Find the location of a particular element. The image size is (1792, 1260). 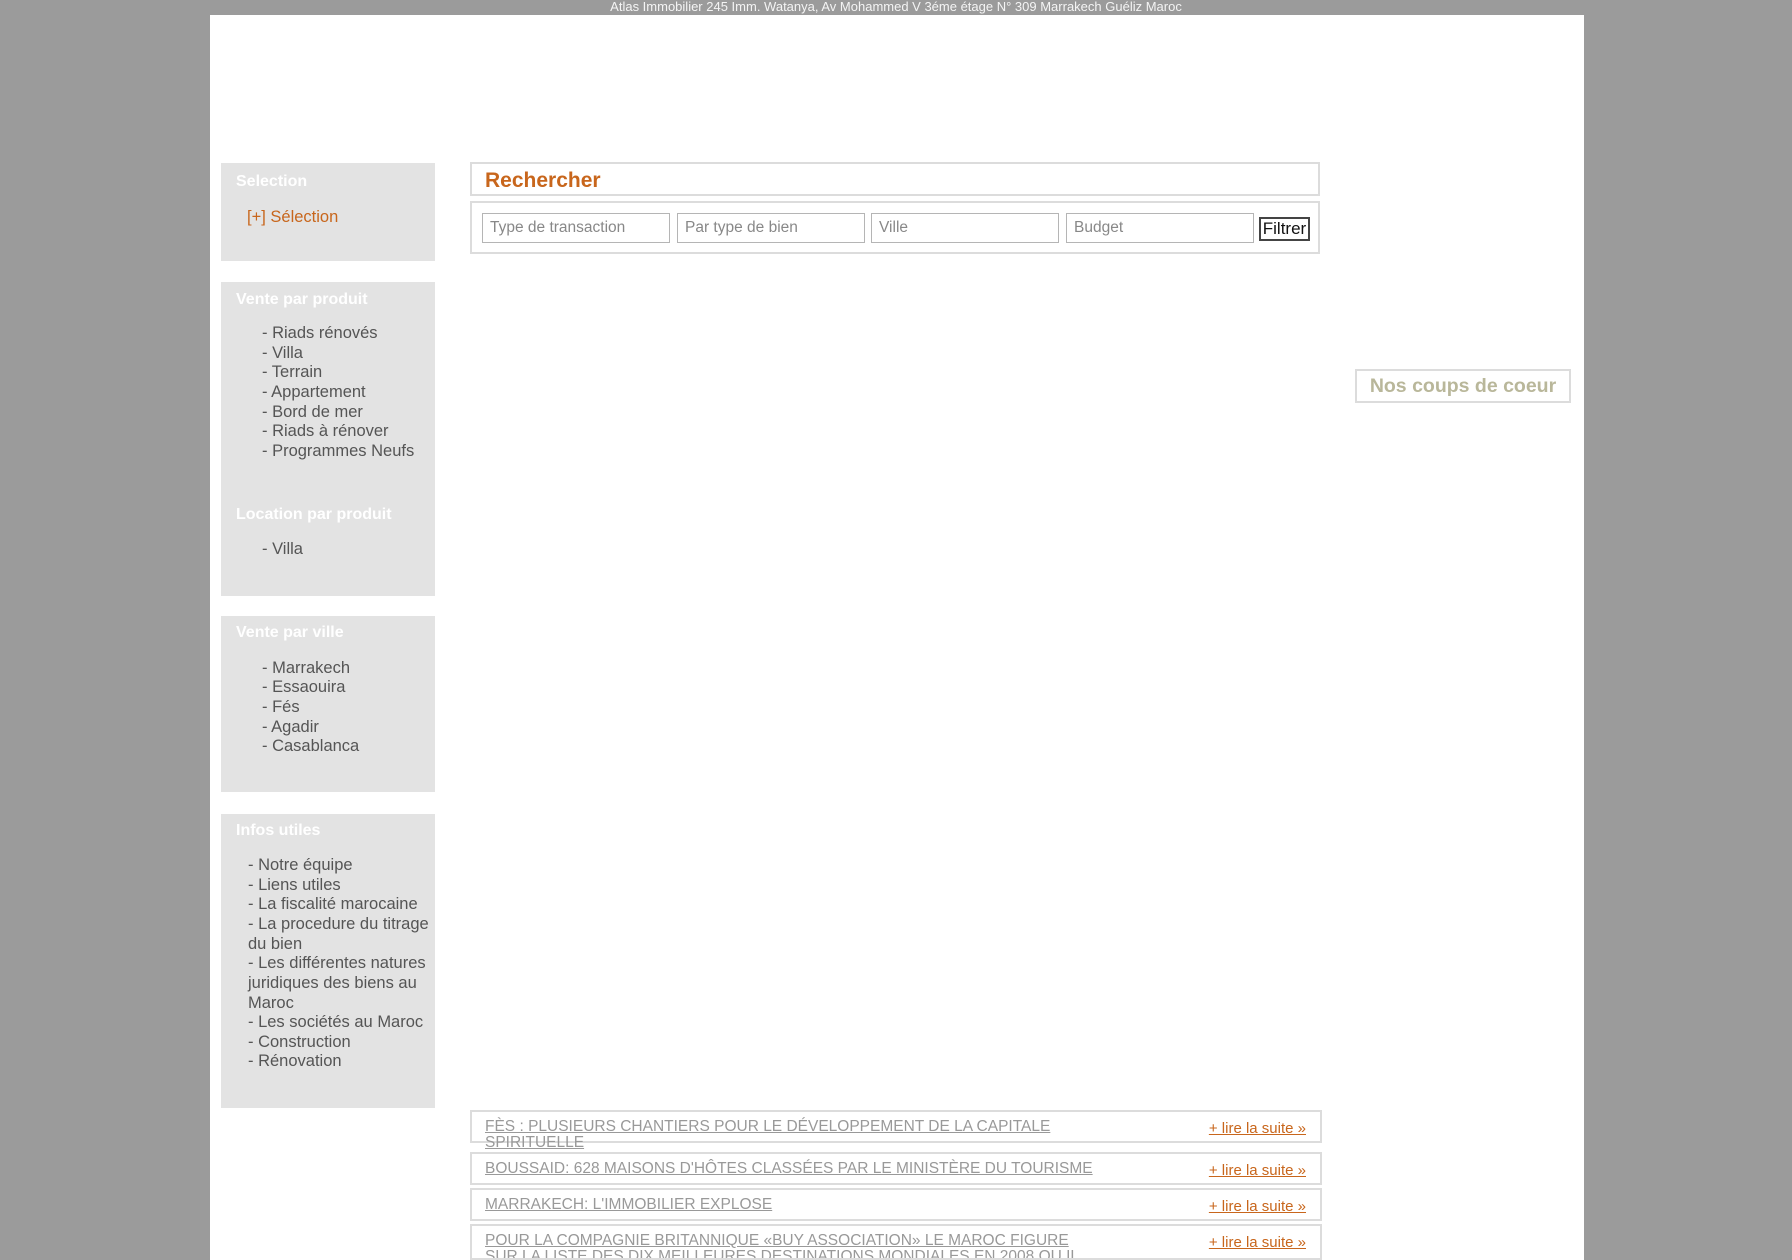

selection-panel: Selection [+] Sélection is located at coordinates (328, 212).